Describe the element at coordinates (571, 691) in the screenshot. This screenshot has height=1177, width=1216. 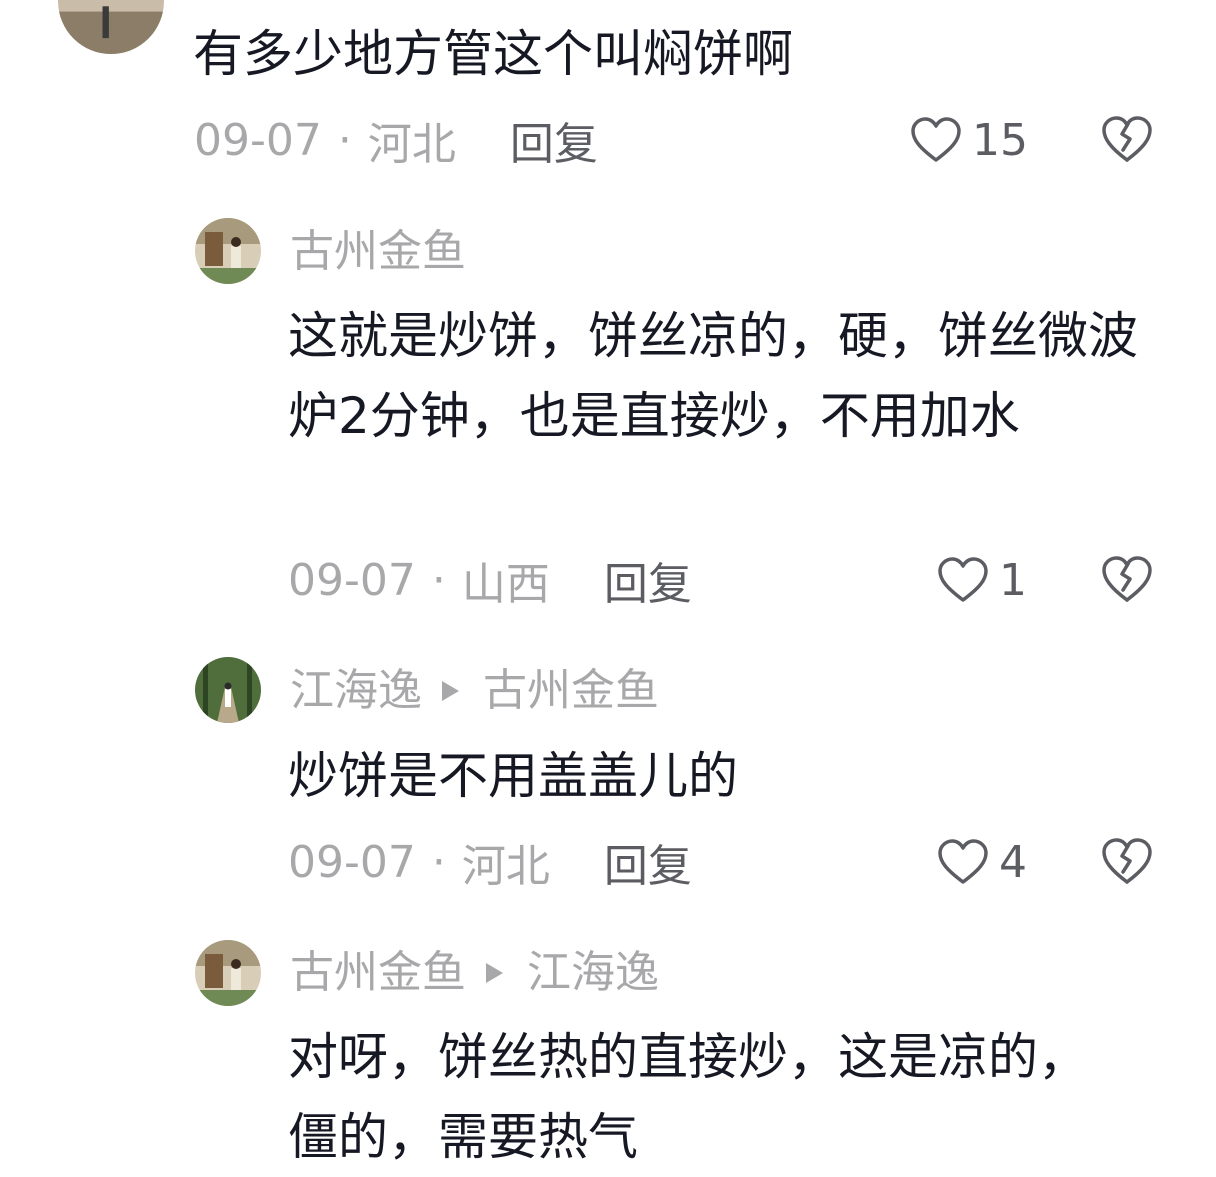
I see `reply-to-name: 古州金鱼` at that location.